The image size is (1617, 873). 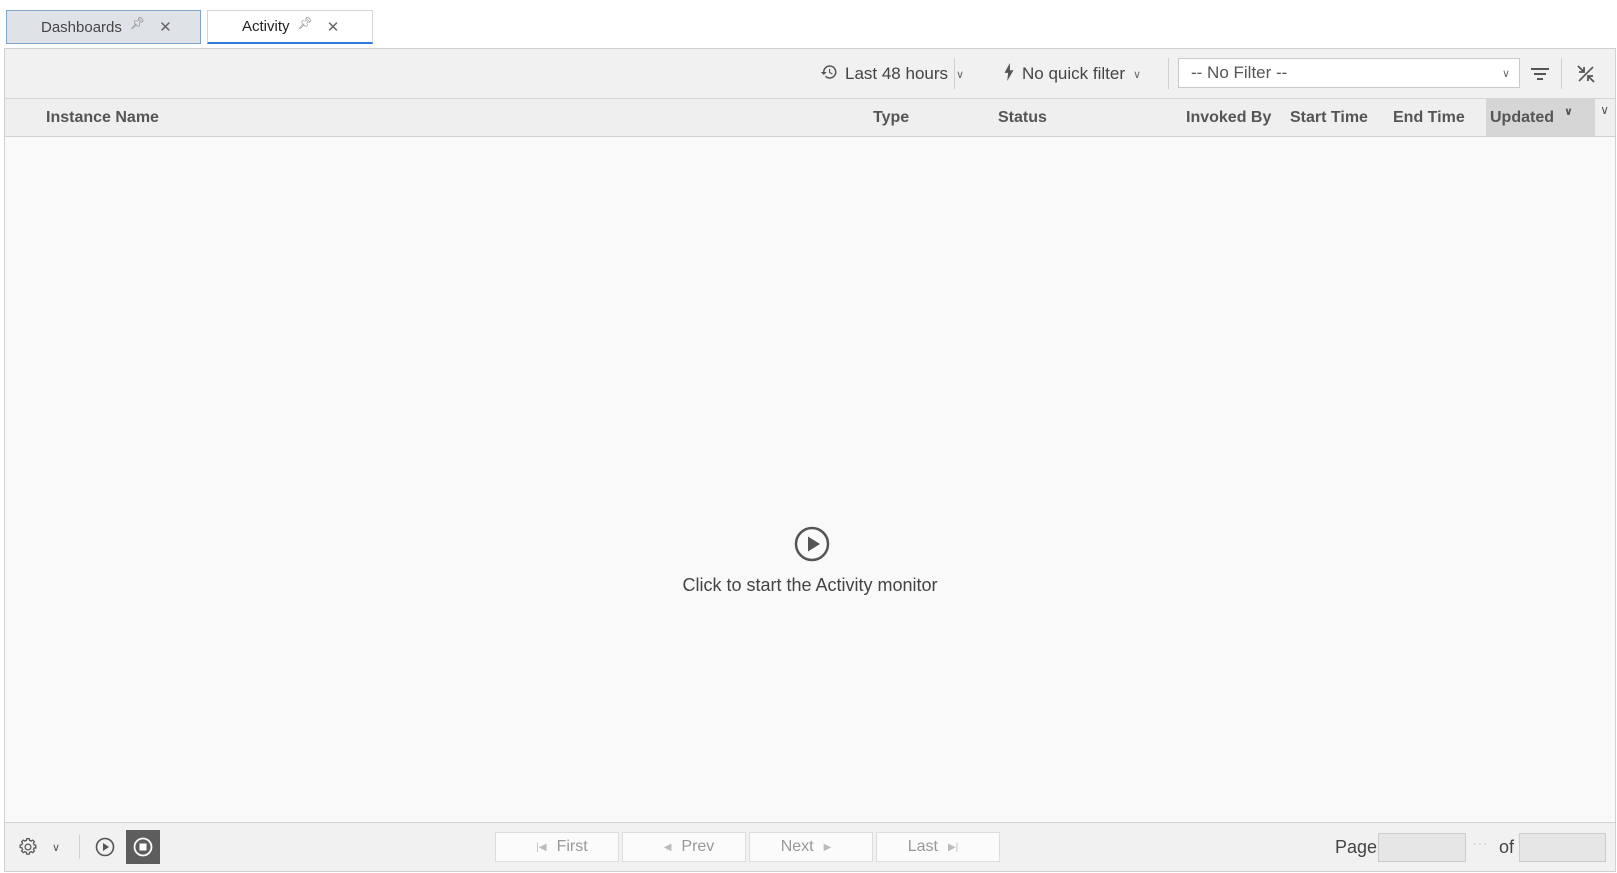 What do you see at coordinates (1562, 847) in the screenshot?
I see `total-pages-field` at bounding box center [1562, 847].